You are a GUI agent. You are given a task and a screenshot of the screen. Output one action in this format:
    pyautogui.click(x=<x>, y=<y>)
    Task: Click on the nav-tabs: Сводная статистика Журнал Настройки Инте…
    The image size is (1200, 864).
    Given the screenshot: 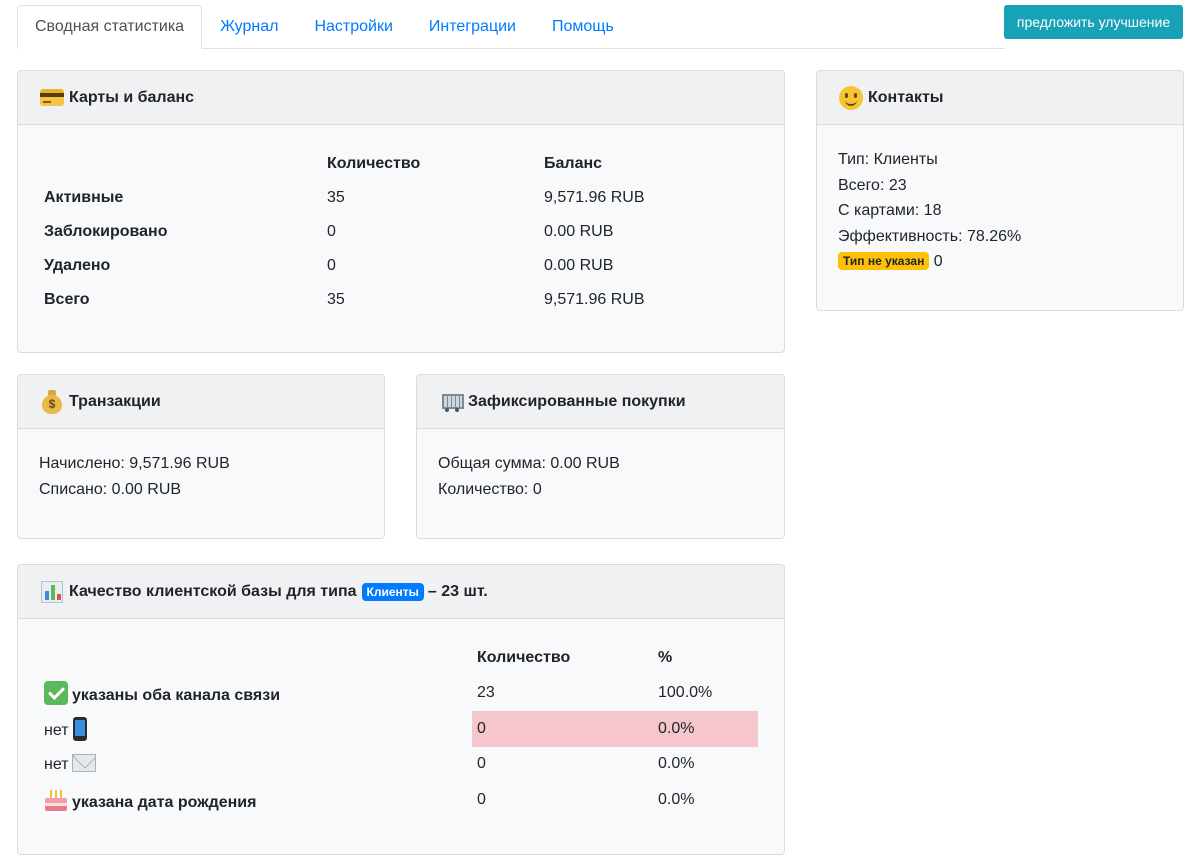 What is the action you would take?
    pyautogui.click(x=511, y=27)
    